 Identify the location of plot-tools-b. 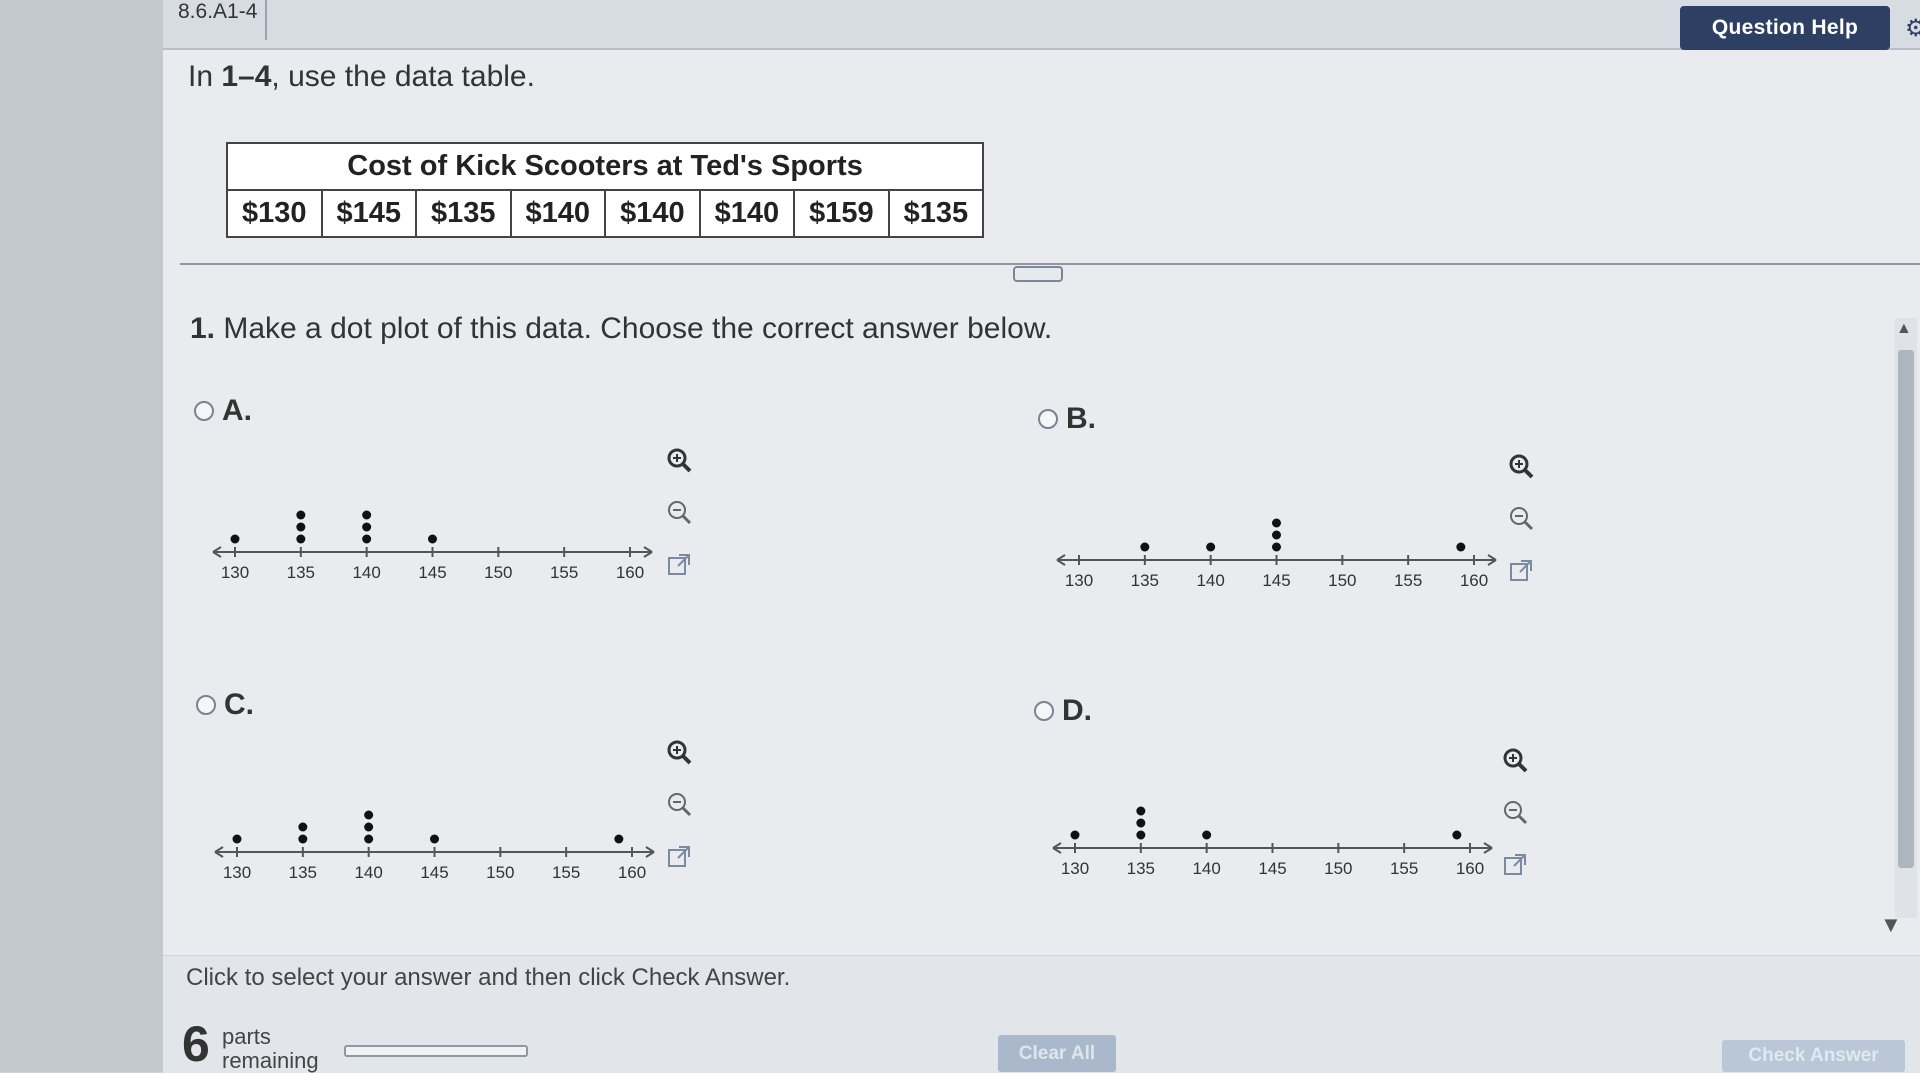
(1523, 530).